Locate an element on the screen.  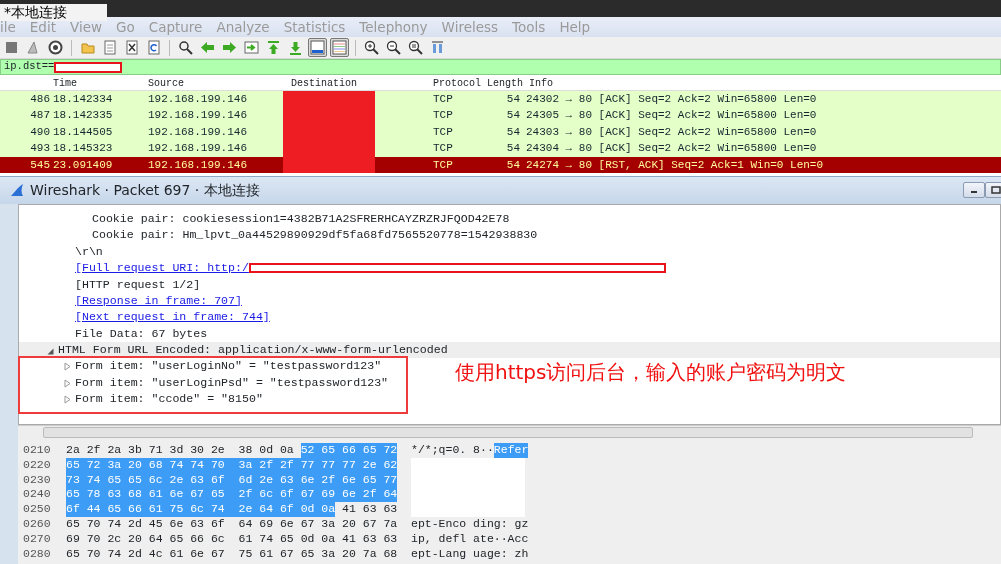
hex-bytes: 65 78 63 68 61 6e 67 65 2f 6c 6f 67 69 6e 2f 64 is located at coordinates (232, 495).